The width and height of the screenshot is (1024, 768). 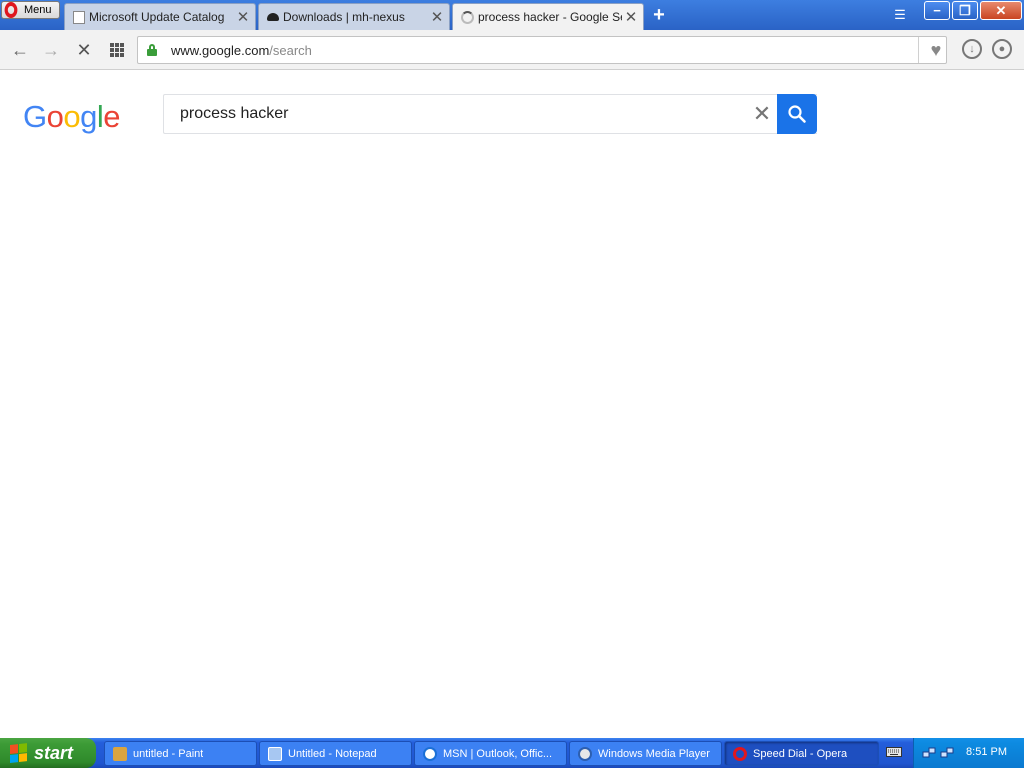 What do you see at coordinates (936, 50) in the screenshot?
I see `bookmark-heart-icon: ♥` at bounding box center [936, 50].